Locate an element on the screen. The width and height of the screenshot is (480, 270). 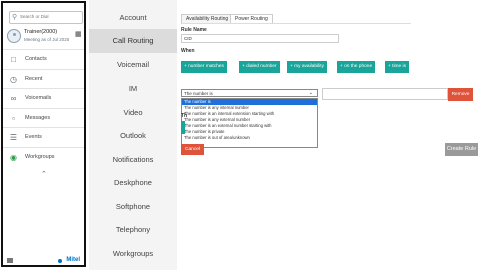
voicemail-icon: ∞ is located at coordinates (13, 98).